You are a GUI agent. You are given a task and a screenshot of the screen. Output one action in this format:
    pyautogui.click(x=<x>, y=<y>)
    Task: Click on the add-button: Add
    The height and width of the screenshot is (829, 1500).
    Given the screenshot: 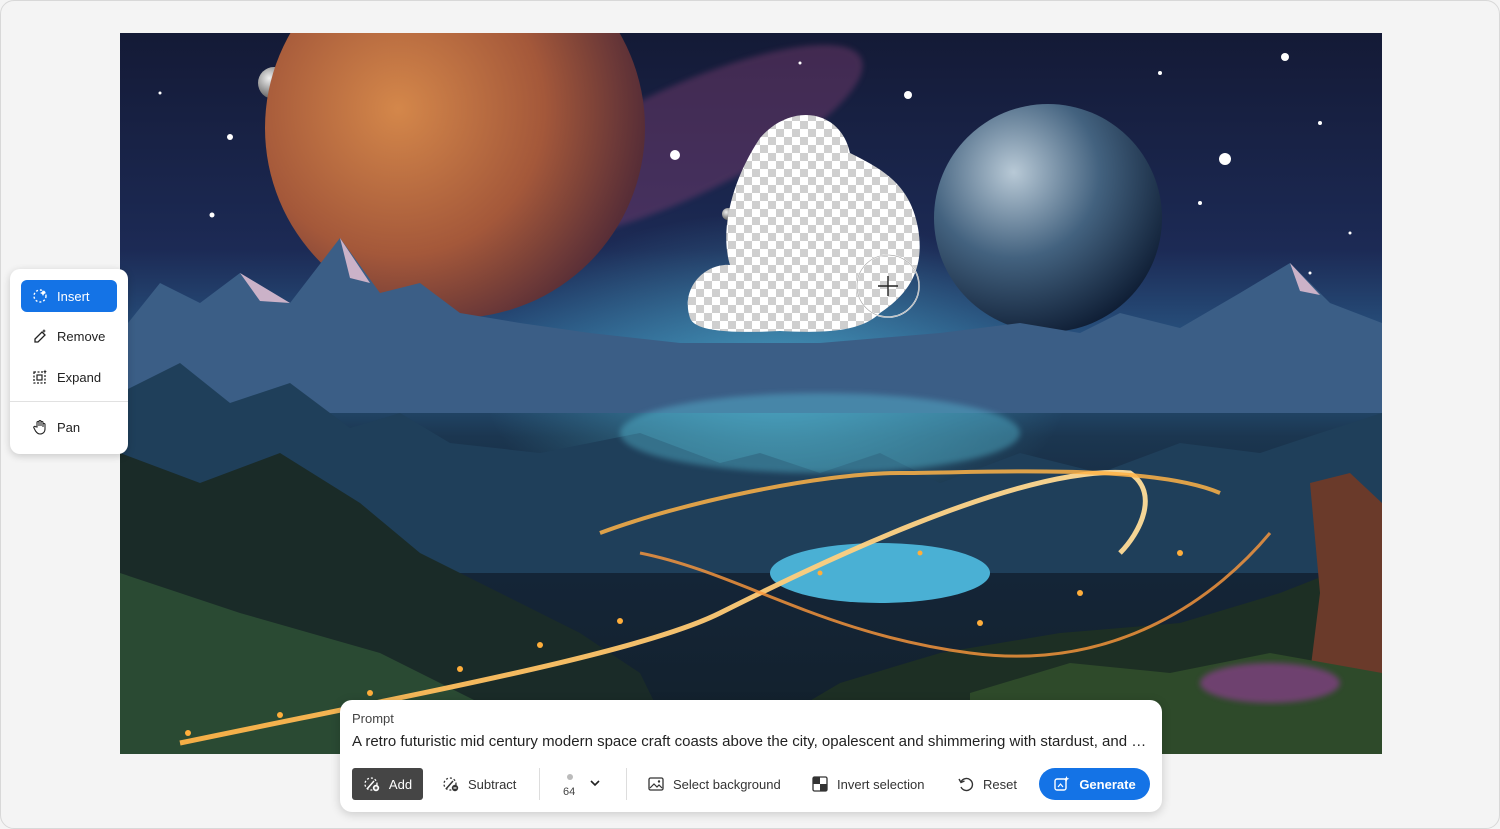 What is the action you would take?
    pyautogui.click(x=387, y=784)
    